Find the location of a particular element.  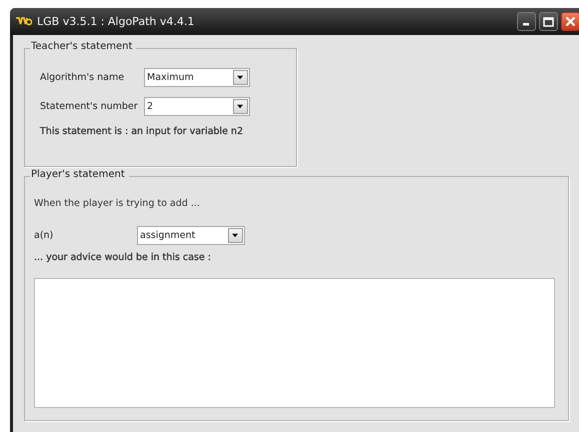

close-icon is located at coordinates (570, 21).